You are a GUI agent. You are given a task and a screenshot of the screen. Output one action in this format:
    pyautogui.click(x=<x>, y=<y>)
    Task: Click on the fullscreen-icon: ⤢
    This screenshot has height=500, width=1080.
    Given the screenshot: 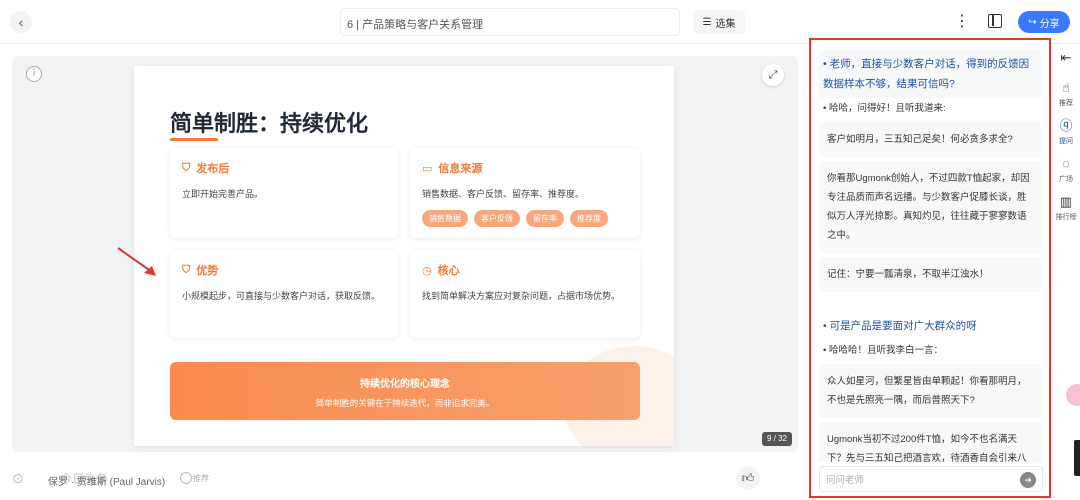 What is the action you would take?
    pyautogui.click(x=773, y=75)
    